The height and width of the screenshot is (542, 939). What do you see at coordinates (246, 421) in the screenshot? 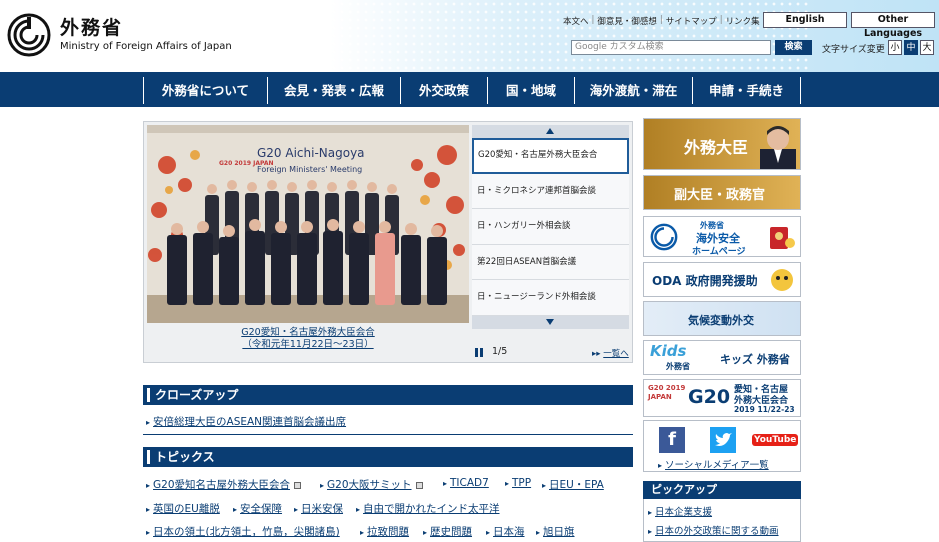
I see `closeup-link: ▸ 安倍総理大臣のASEAN関連首脳会議出席` at bounding box center [246, 421].